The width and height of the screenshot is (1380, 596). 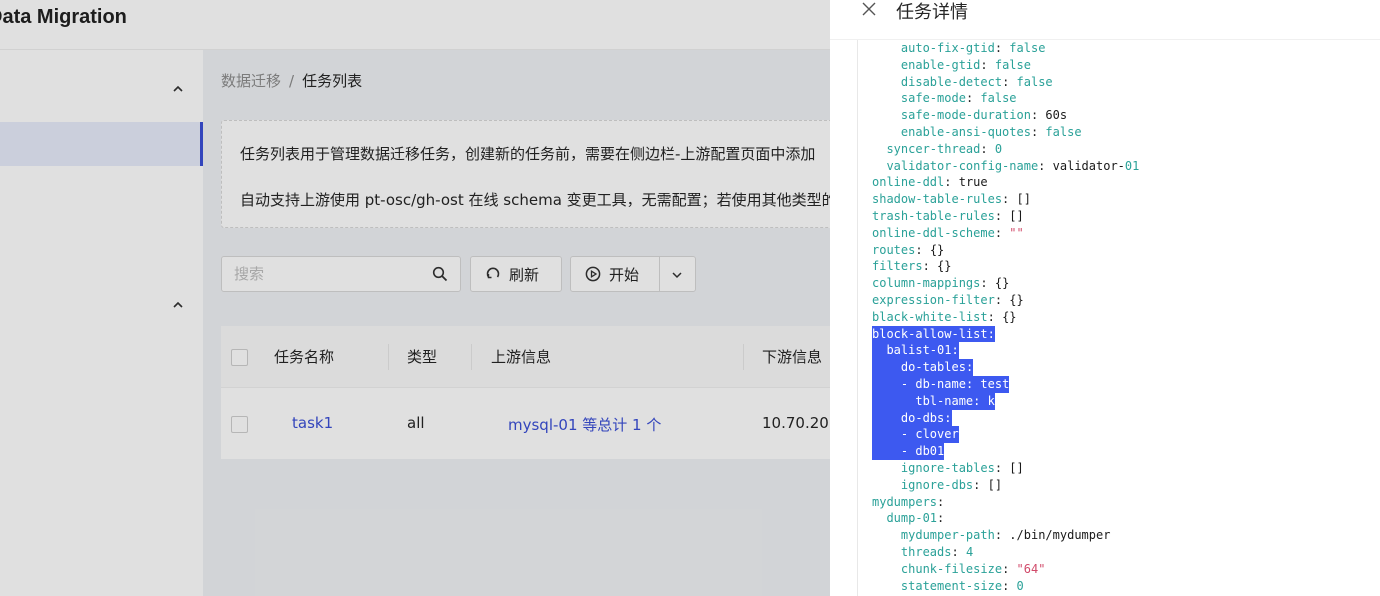 I want to click on code-line: statement-size: 0, so click(x=962, y=585).